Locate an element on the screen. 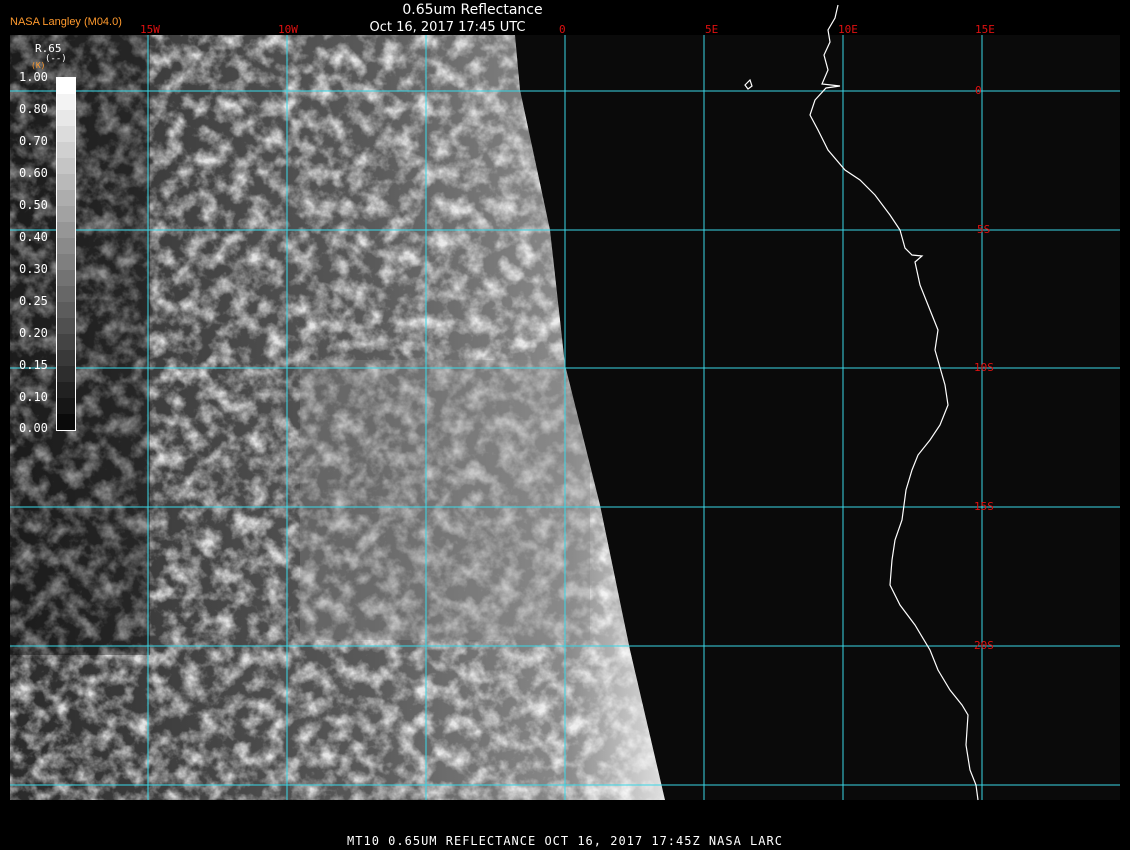 Image resolution: width=1130 pixels, height=850 pixels. lon-label-15e: 15E is located at coordinates (985, 29).